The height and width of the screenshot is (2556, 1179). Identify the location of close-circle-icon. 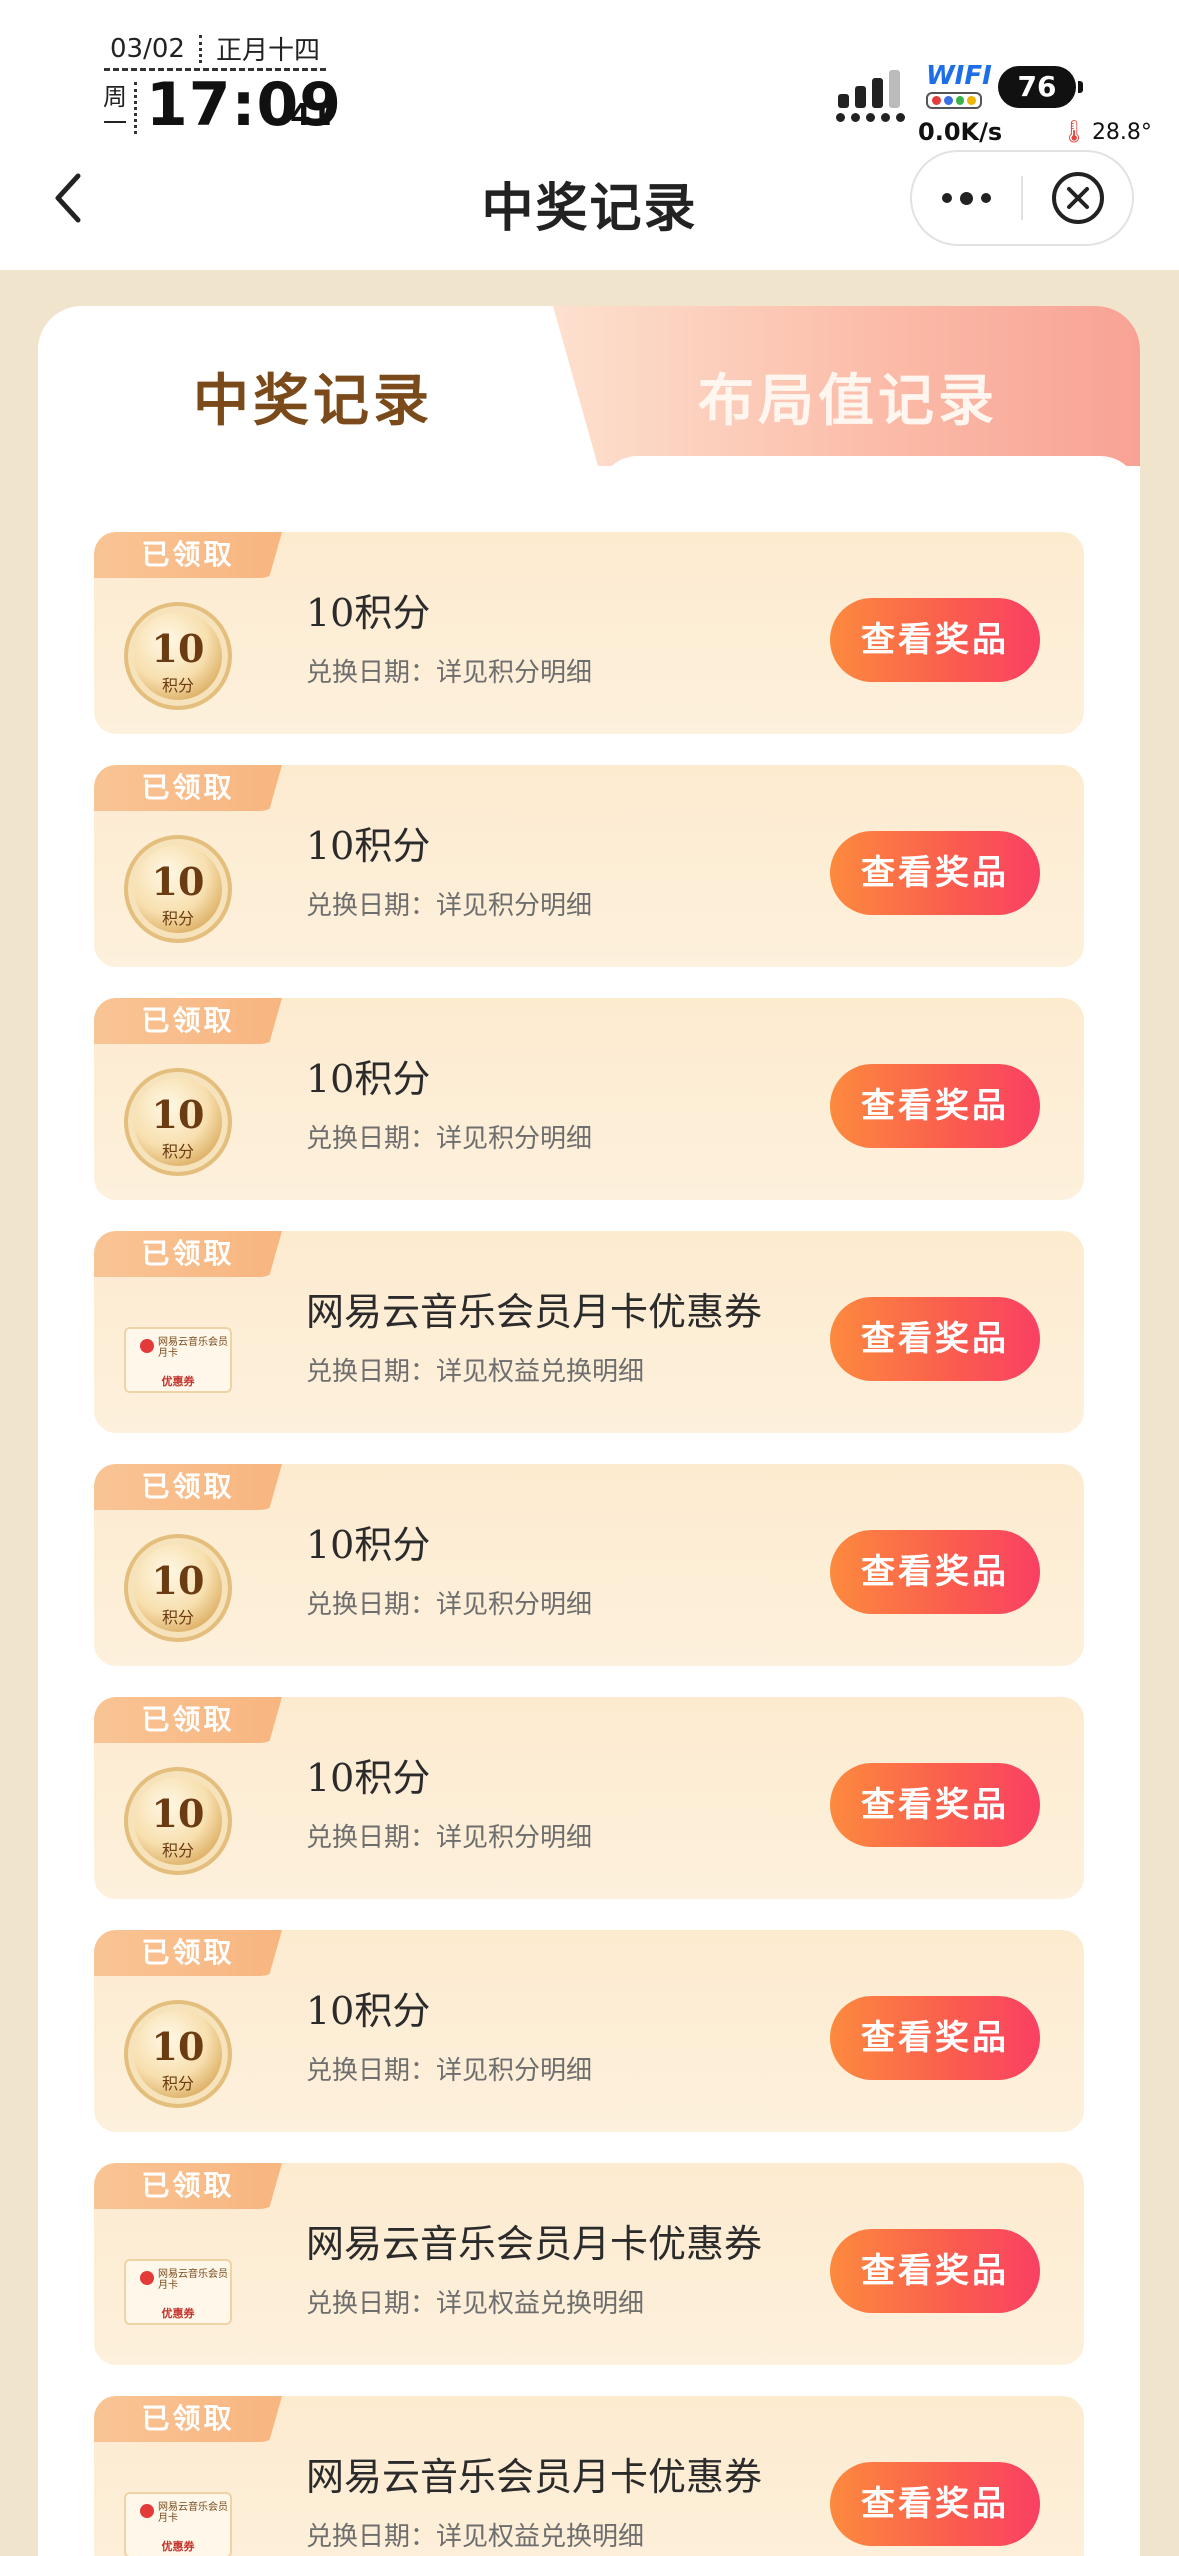
(1077, 198).